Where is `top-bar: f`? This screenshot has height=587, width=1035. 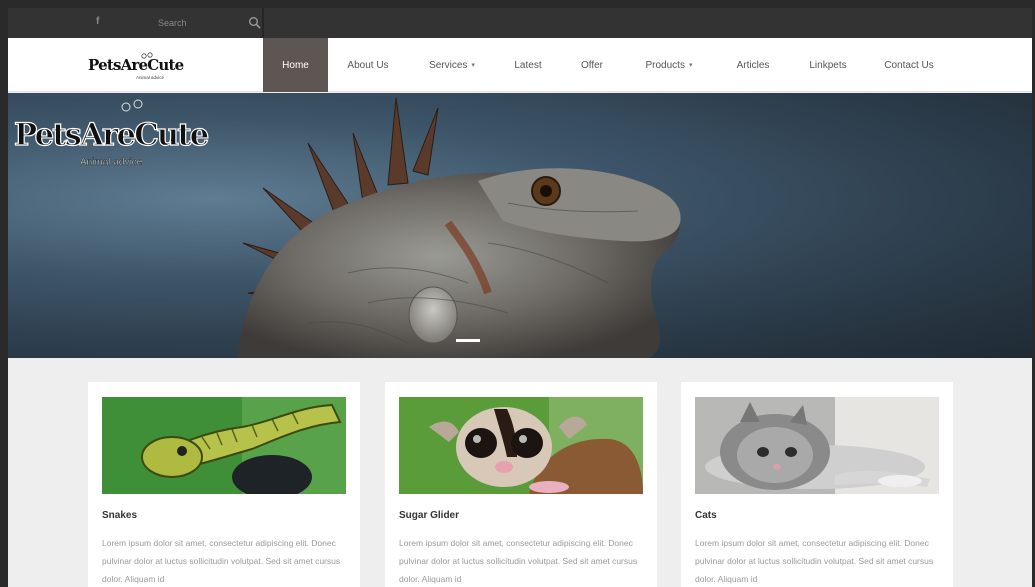 top-bar: f is located at coordinates (520, 23).